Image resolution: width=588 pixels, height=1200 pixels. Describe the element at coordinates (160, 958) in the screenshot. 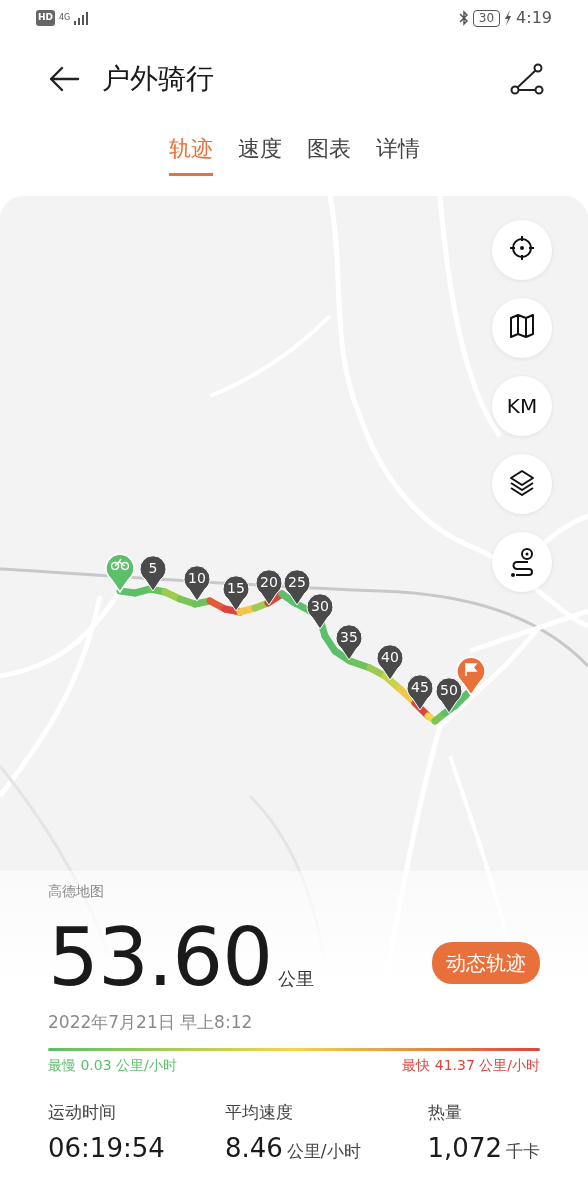

I see `distance-value: 53.60` at that location.